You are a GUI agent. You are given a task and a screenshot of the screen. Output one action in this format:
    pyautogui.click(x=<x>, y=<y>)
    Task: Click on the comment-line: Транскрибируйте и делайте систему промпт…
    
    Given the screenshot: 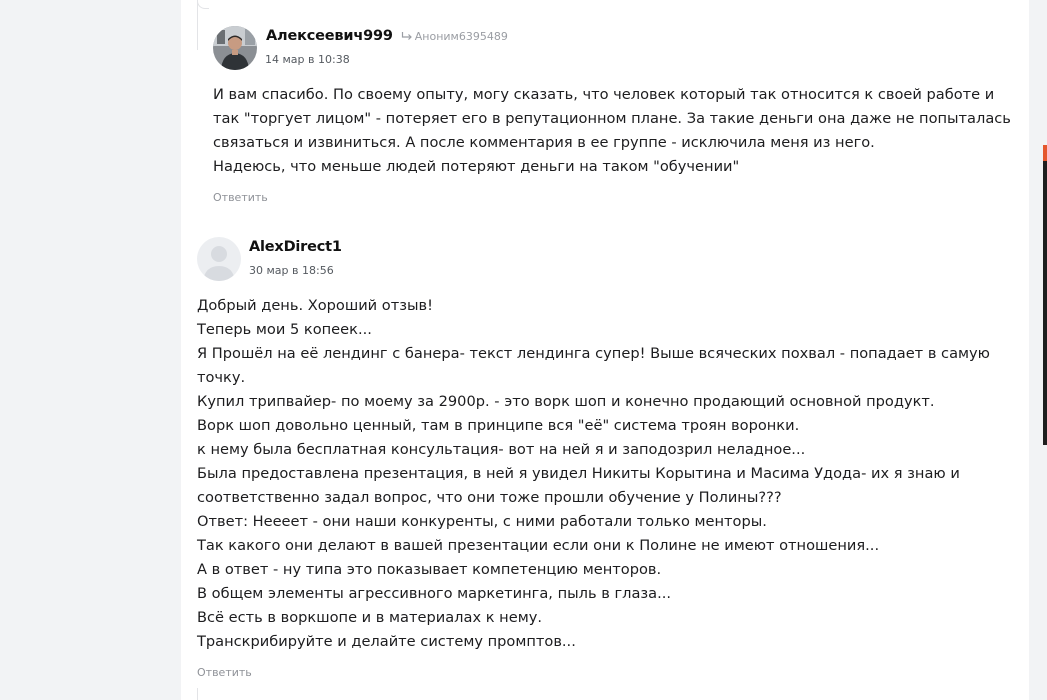 What is the action you would take?
    pyautogui.click(x=386, y=641)
    